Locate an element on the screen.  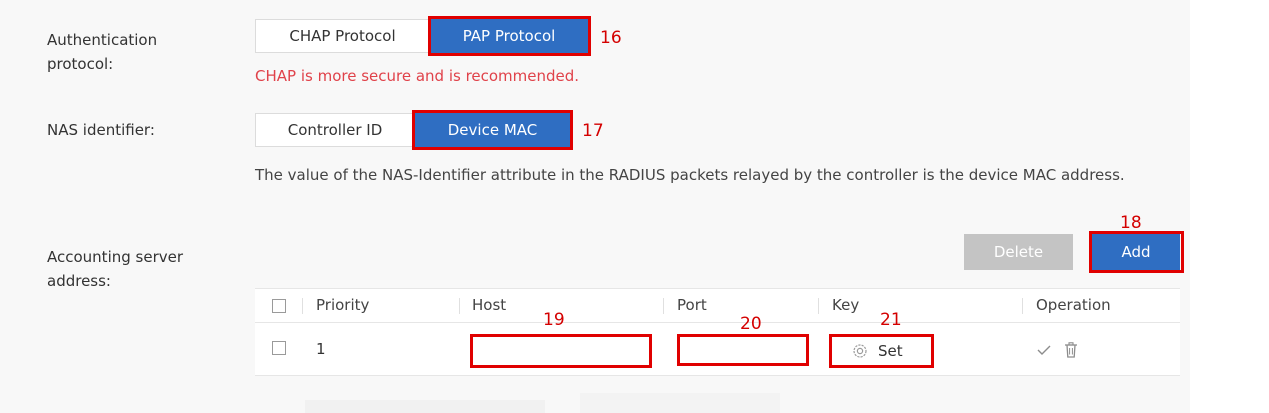
marker-21: 21 is located at coordinates (891, 320).